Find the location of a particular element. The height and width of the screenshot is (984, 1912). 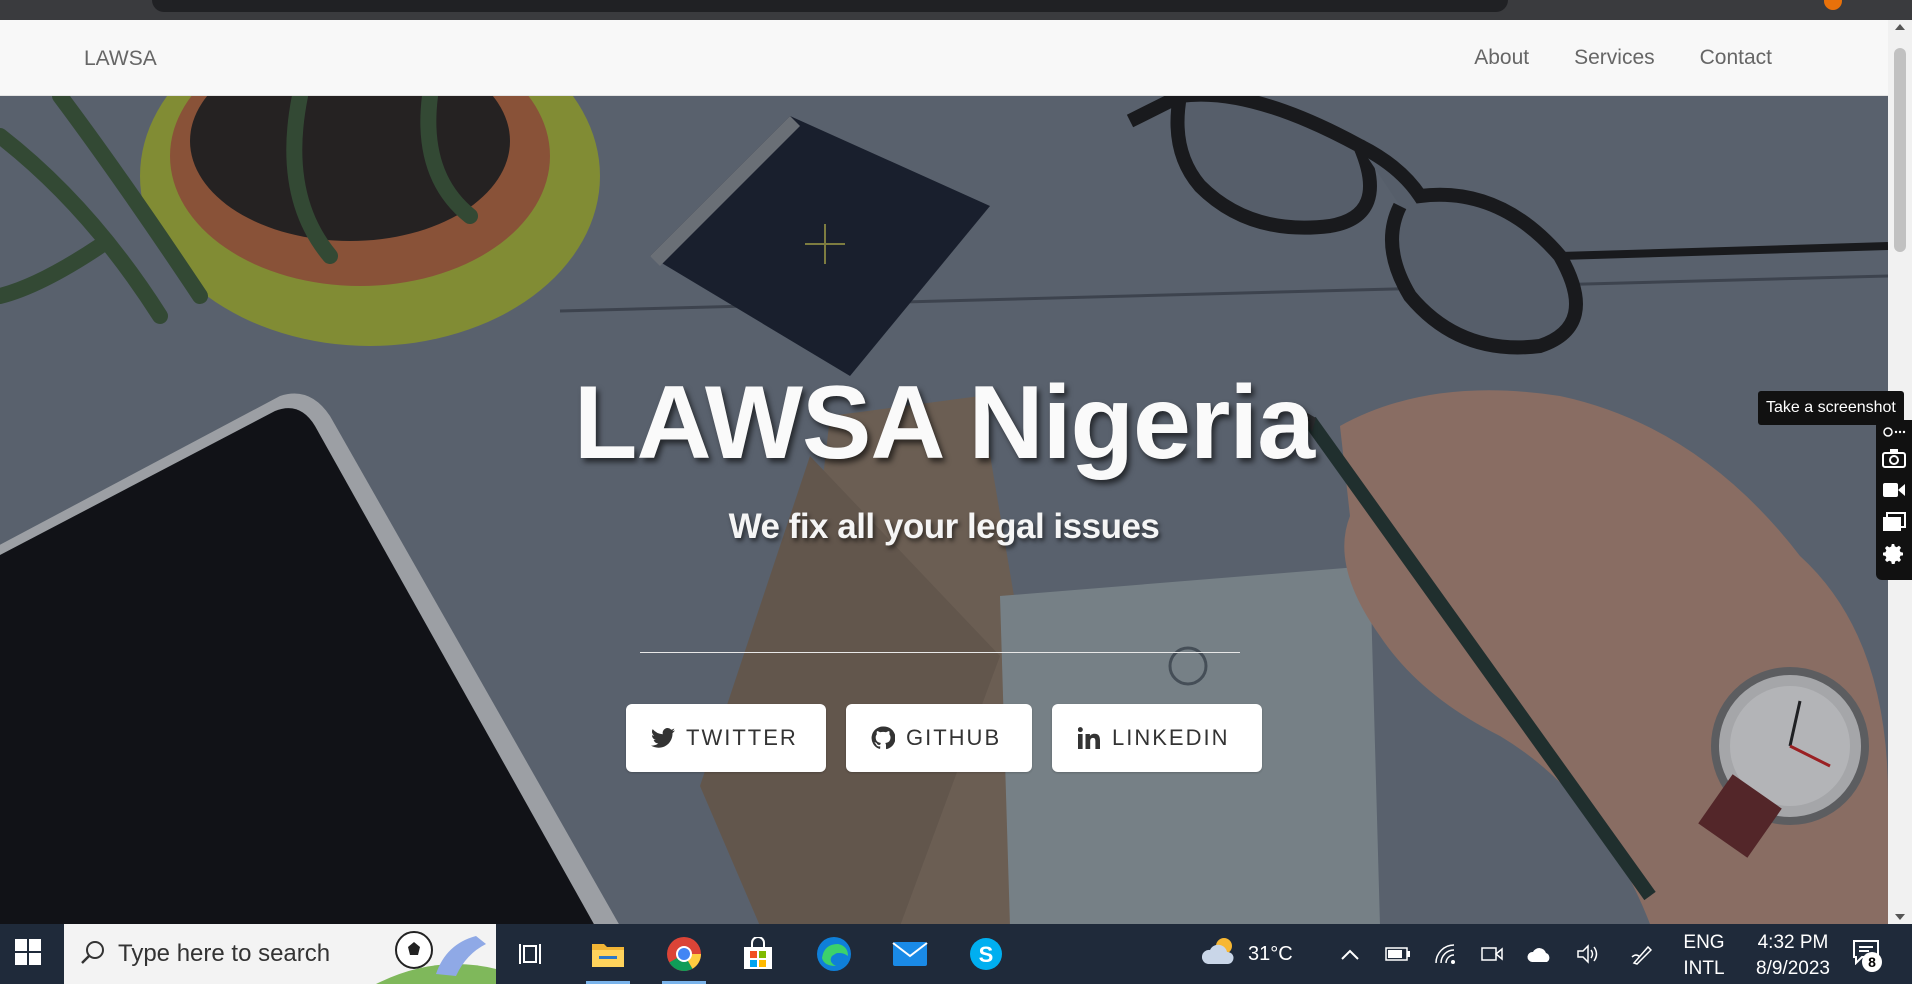

battery-icon is located at coordinates (1398, 954).